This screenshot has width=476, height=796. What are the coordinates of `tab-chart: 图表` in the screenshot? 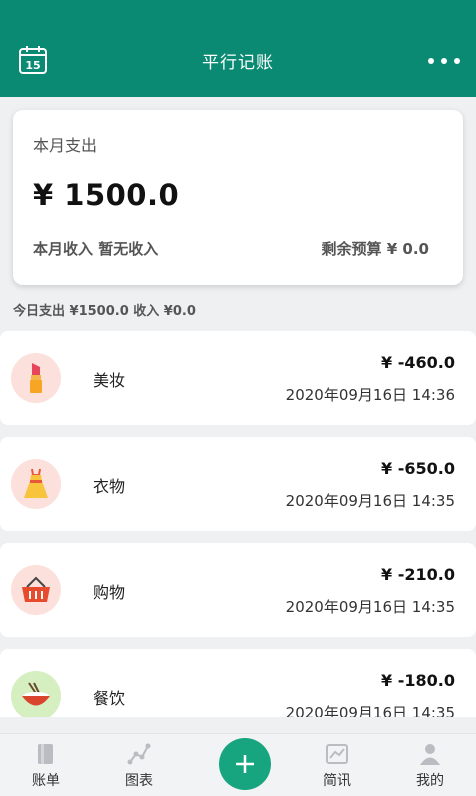 It's located at (139, 765).